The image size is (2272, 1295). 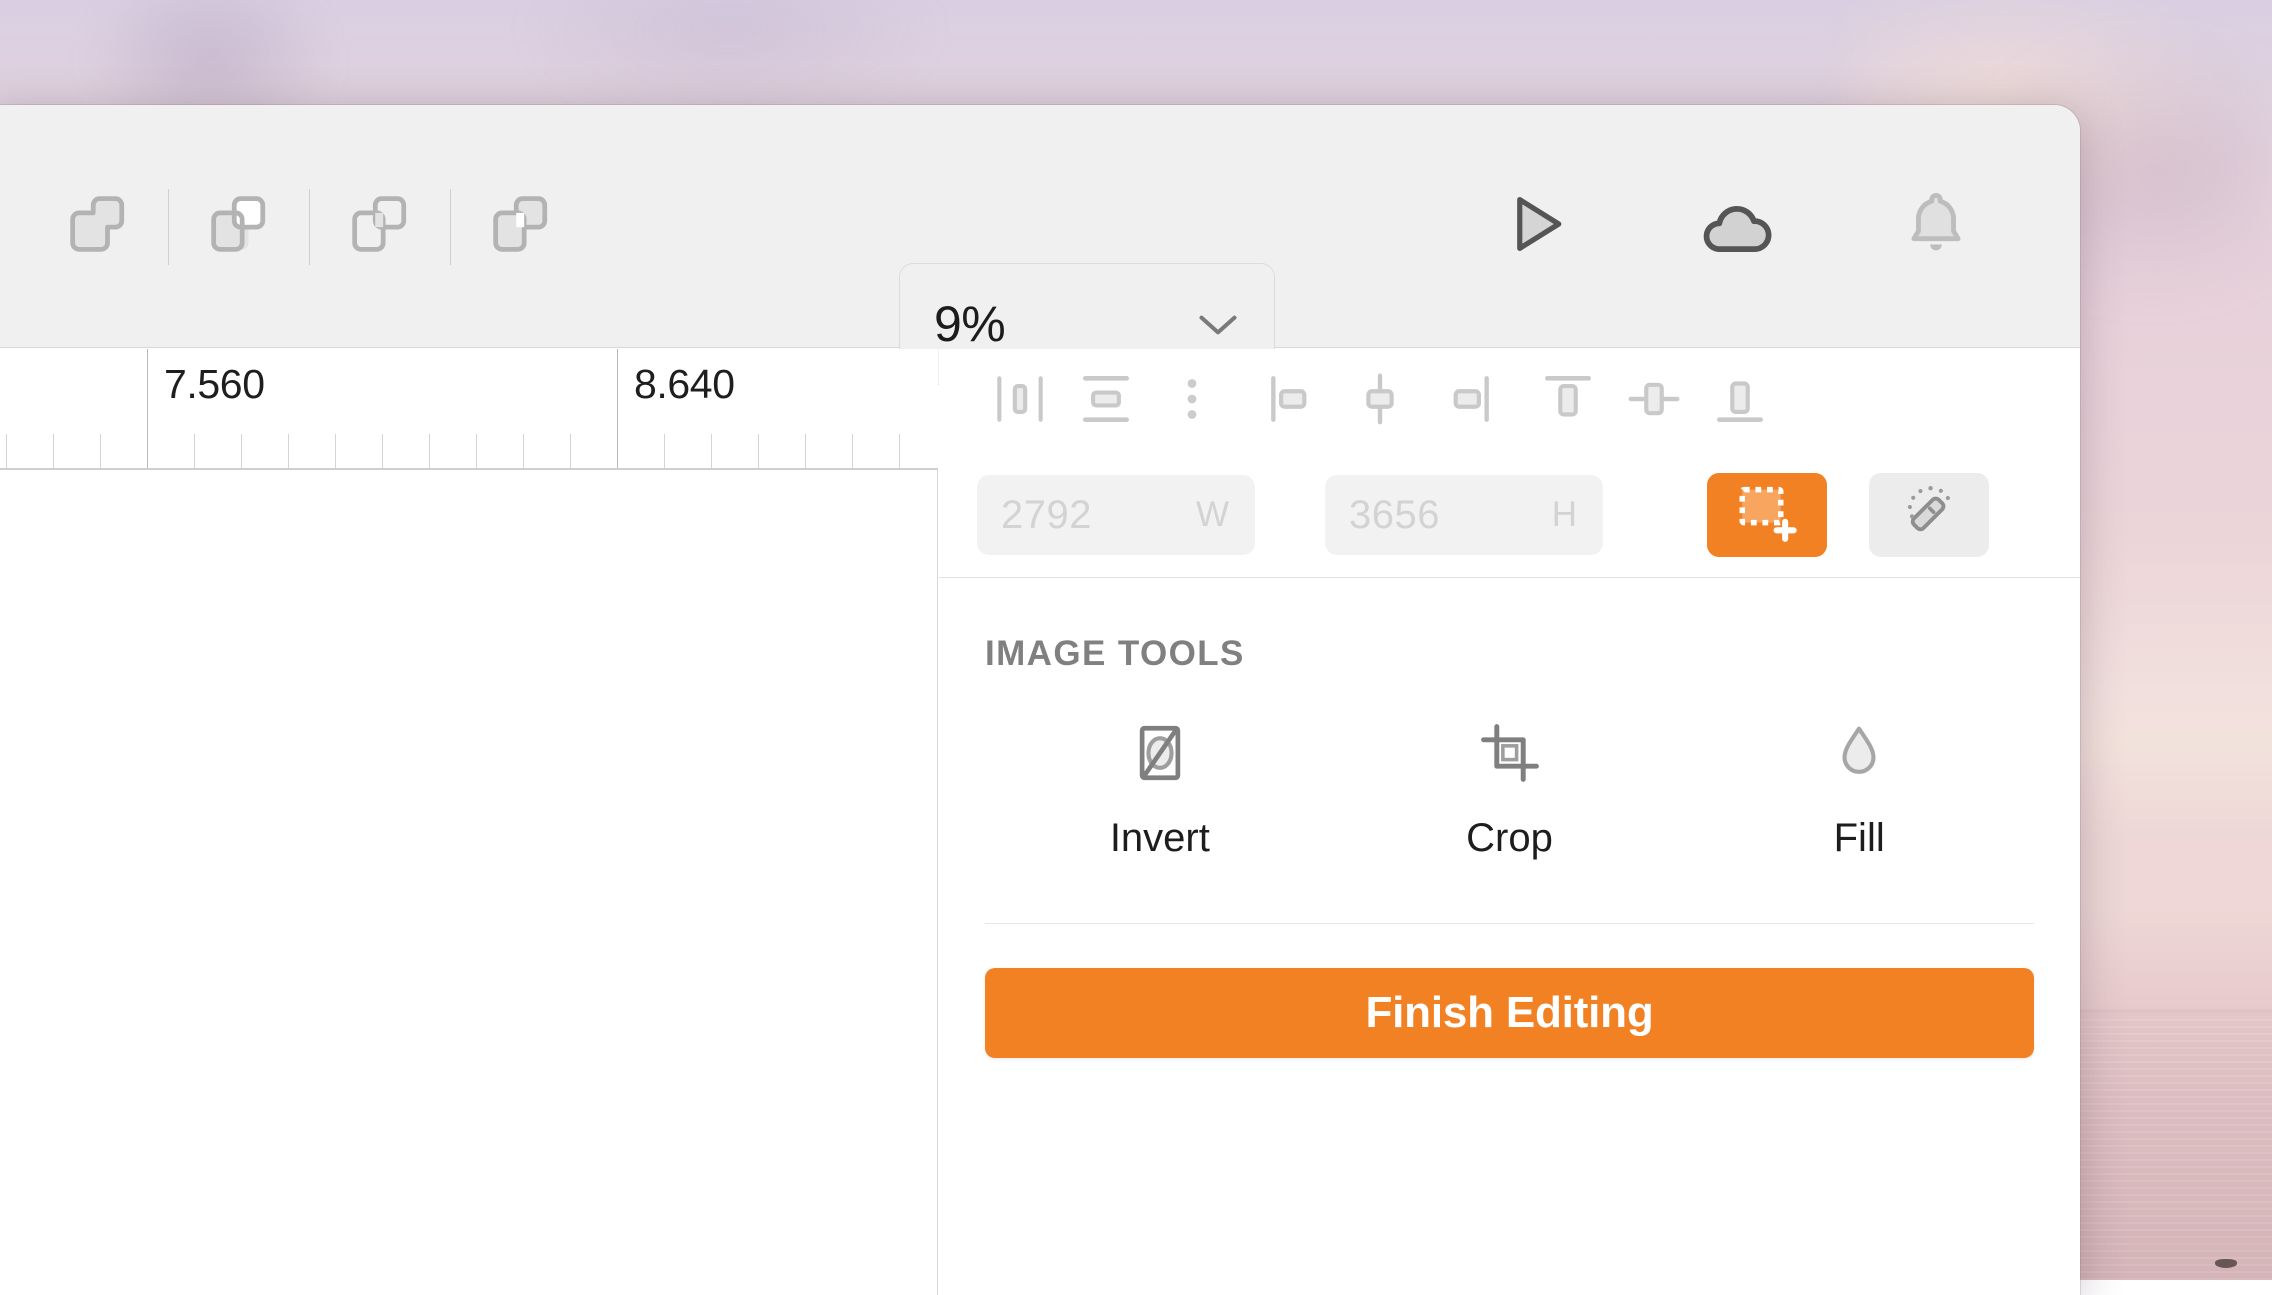 I want to click on boolean-intersect-icon, so click(x=380, y=226).